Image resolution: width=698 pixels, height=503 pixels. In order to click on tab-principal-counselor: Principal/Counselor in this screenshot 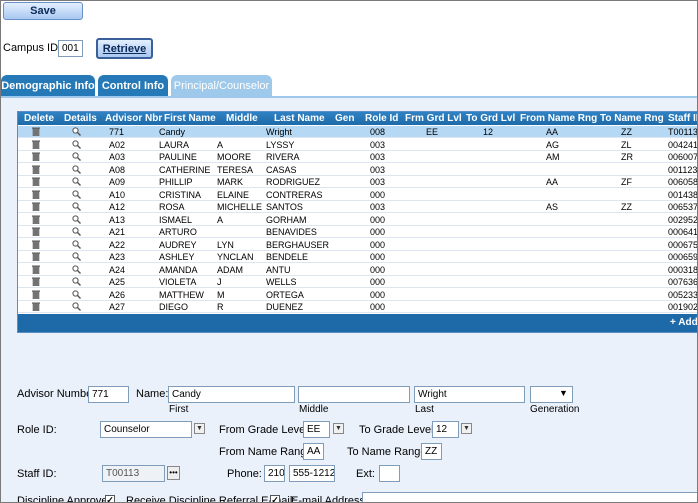, I will do `click(221, 86)`.